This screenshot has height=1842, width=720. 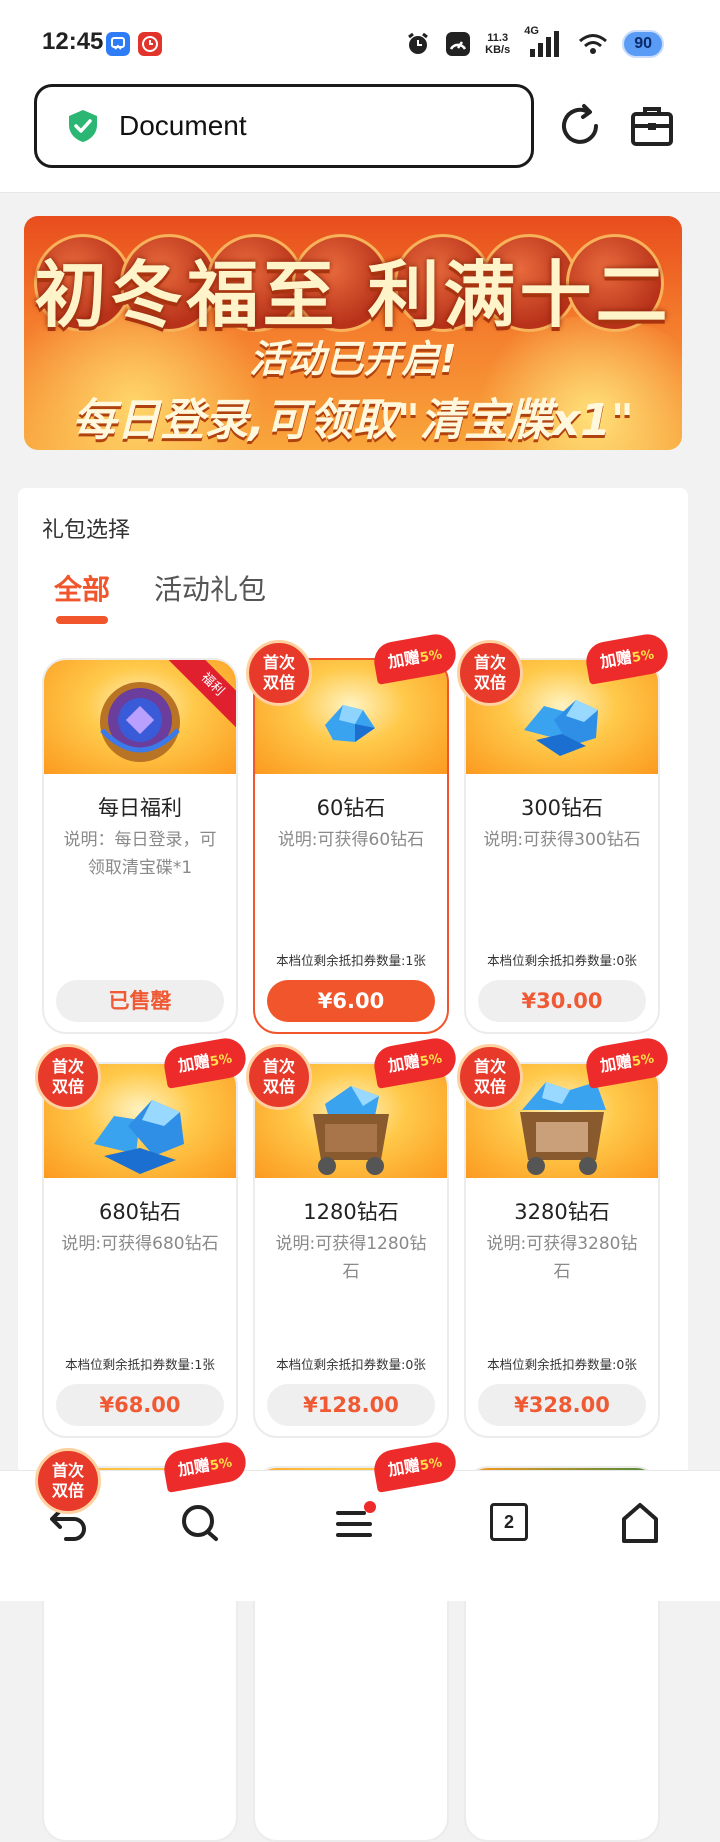 I want to click on net-speed: 11.3 KB/s, so click(x=498, y=44).